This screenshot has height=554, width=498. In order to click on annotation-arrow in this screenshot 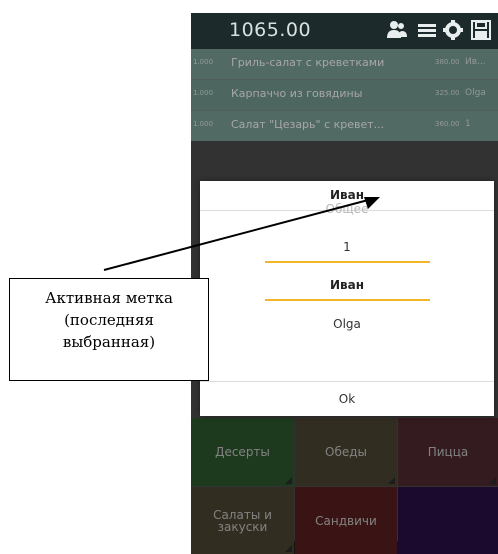, I will do `click(241, 234)`.